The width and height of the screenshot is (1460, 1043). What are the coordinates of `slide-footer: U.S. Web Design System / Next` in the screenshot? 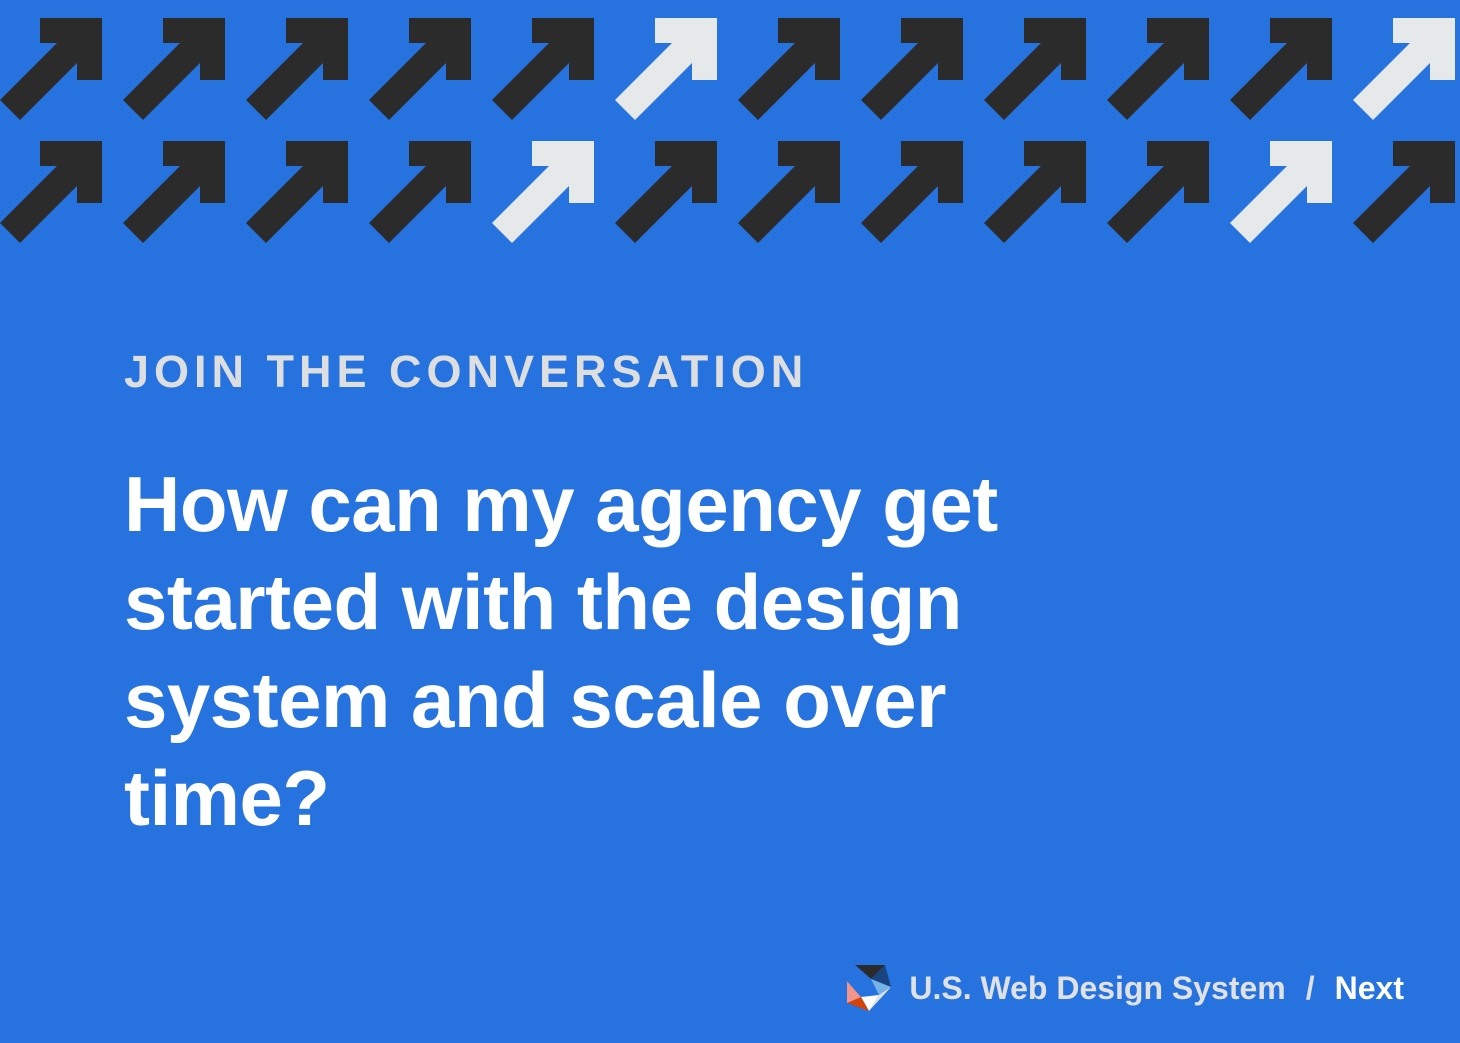 It's located at (1124, 988).